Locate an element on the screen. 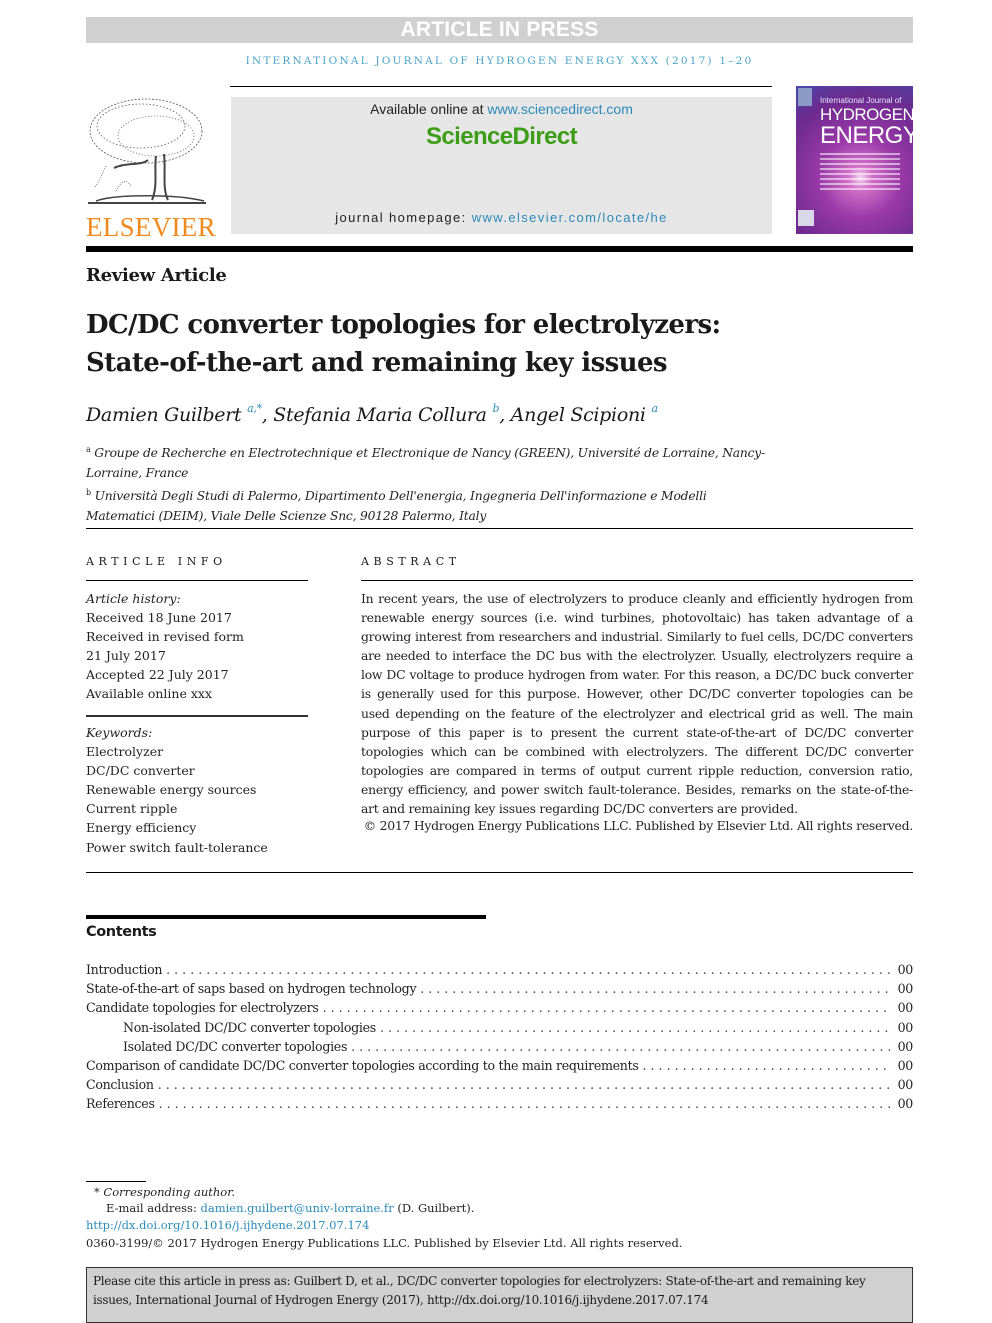 The width and height of the screenshot is (992, 1323). cover-line1: International Journal of is located at coordinates (861, 100).